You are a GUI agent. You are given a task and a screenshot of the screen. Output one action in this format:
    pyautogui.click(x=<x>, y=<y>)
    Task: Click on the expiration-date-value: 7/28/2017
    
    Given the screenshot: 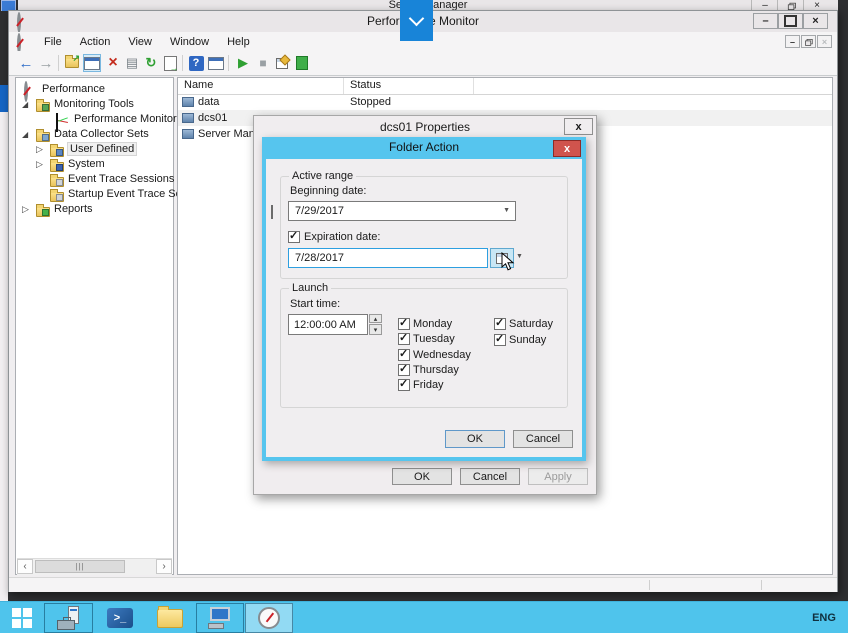 What is the action you would take?
    pyautogui.click(x=319, y=258)
    